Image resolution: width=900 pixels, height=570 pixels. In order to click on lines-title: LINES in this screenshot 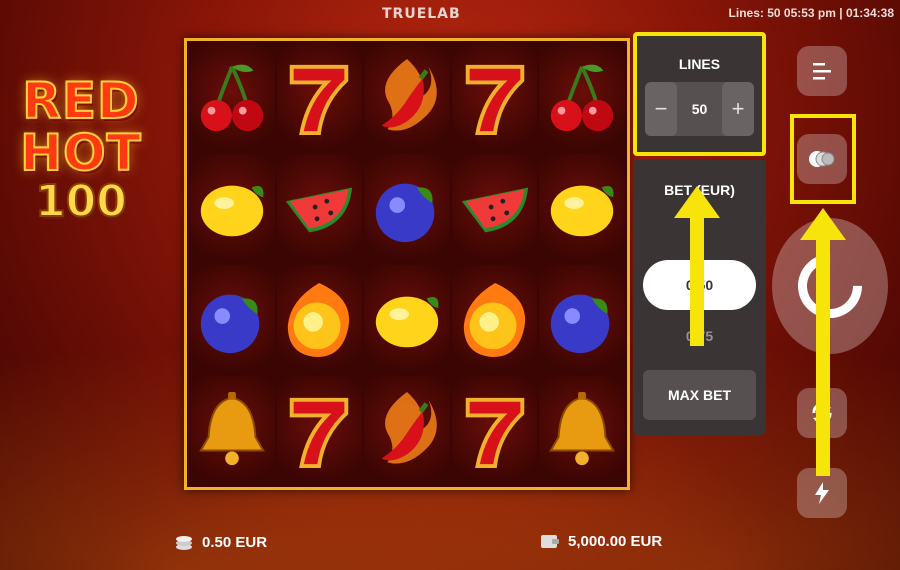, I will do `click(699, 64)`.